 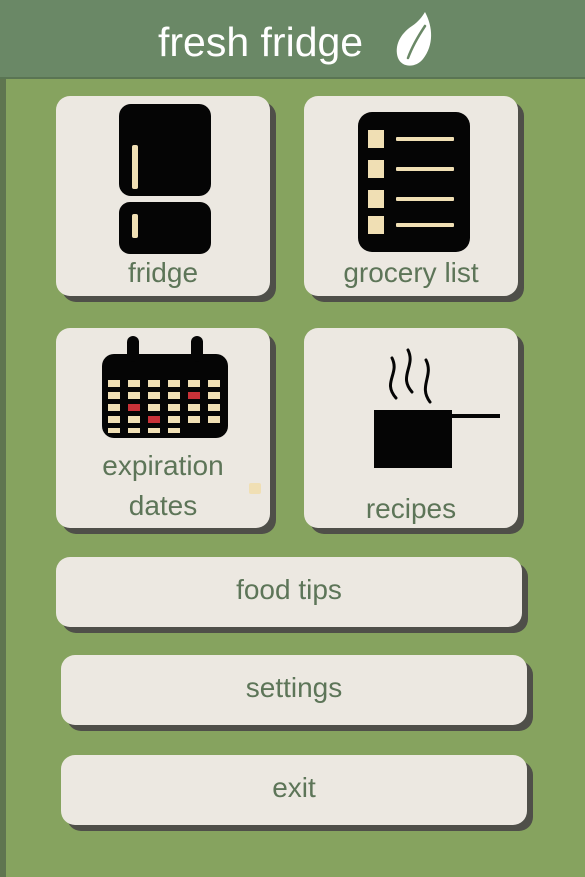 I want to click on settings-label: settings, so click(x=294, y=687).